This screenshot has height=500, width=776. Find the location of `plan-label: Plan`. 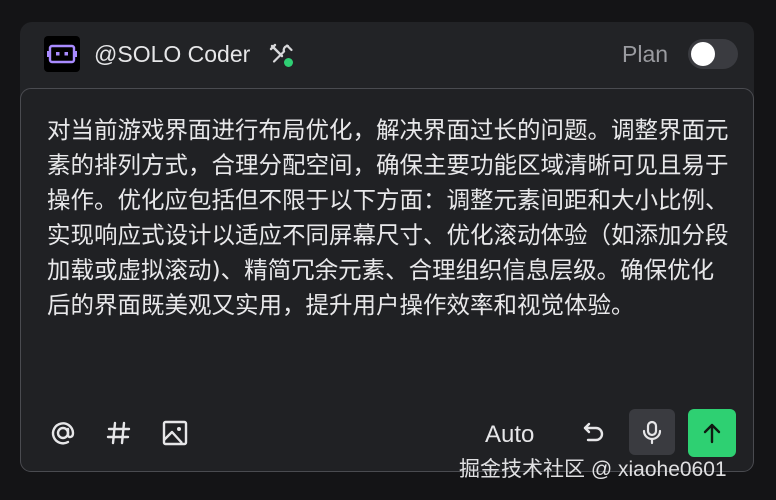

plan-label: Plan is located at coordinates (645, 54).